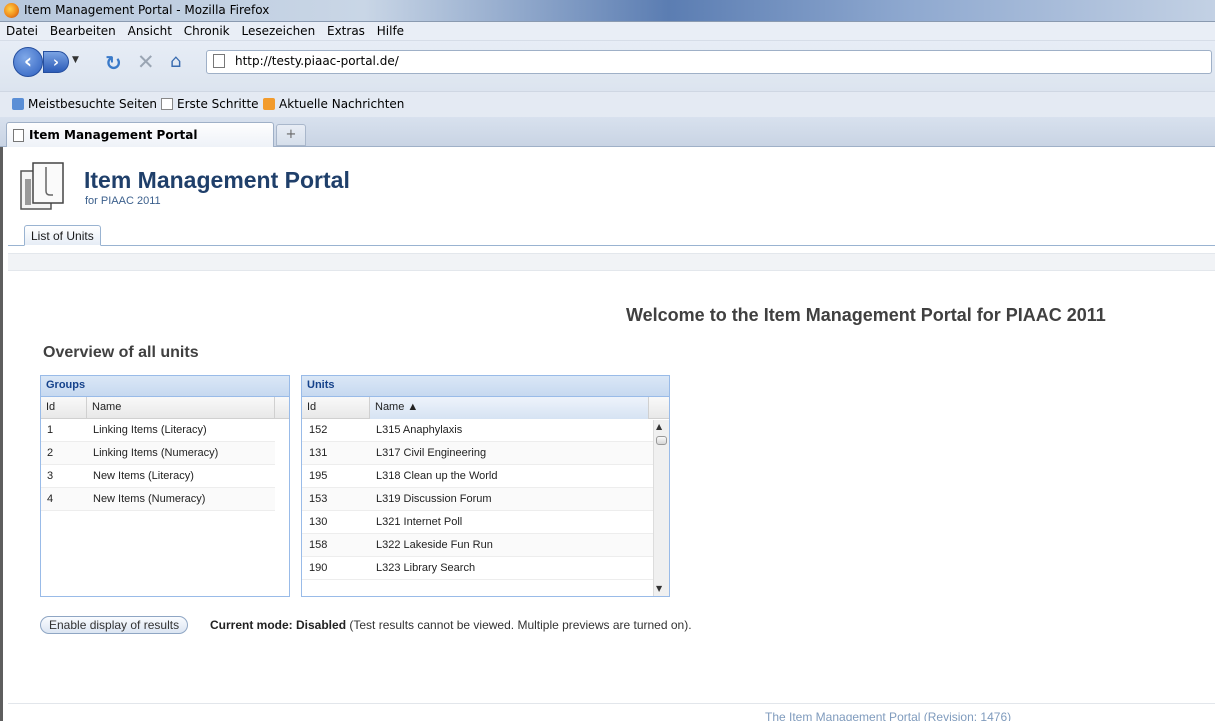  Describe the element at coordinates (149, 499) in the screenshot. I see `group-name: New Items (Numeracy)` at that location.